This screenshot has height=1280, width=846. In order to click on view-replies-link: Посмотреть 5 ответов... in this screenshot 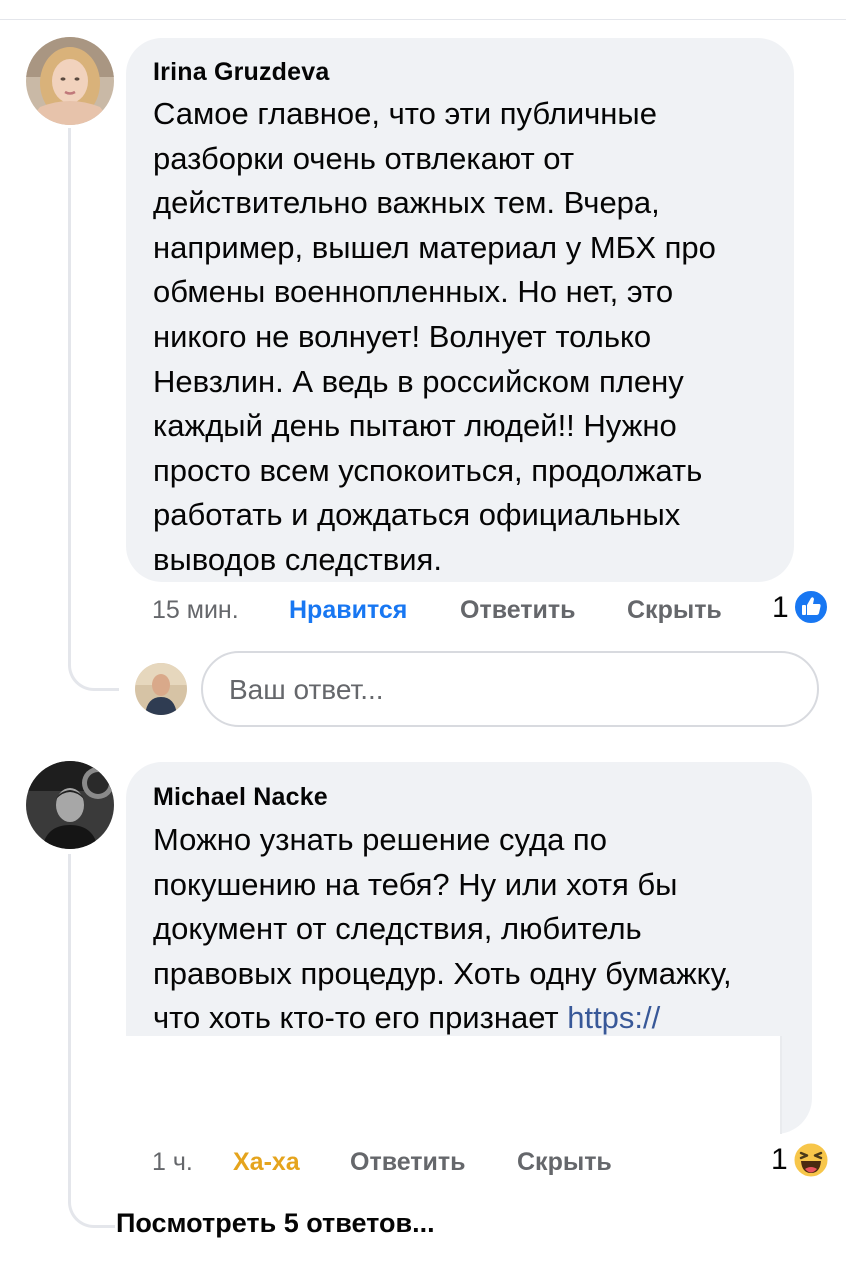, I will do `click(275, 1223)`.